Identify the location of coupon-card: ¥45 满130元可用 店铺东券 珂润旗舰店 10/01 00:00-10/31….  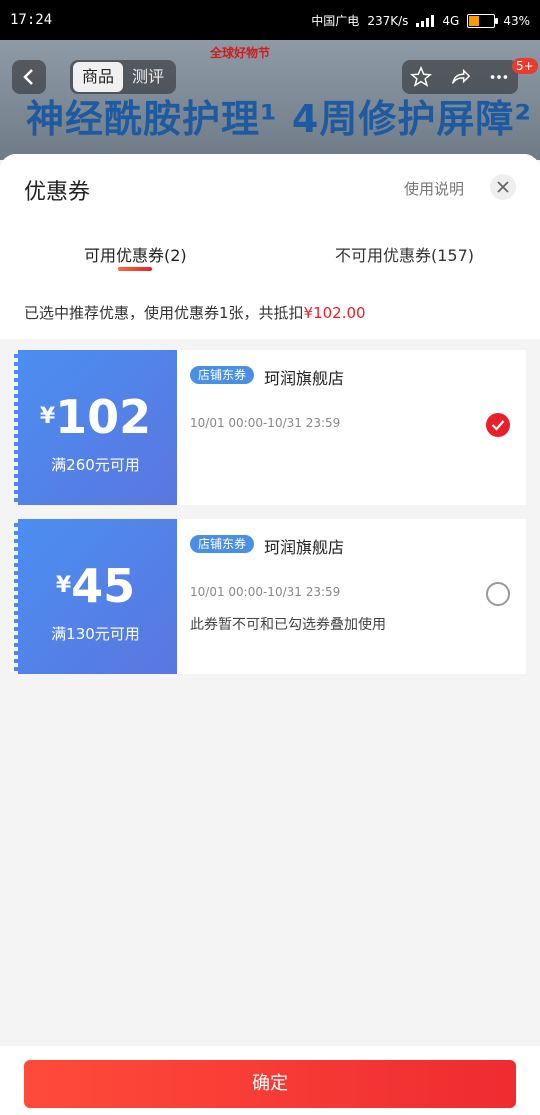
(270, 596).